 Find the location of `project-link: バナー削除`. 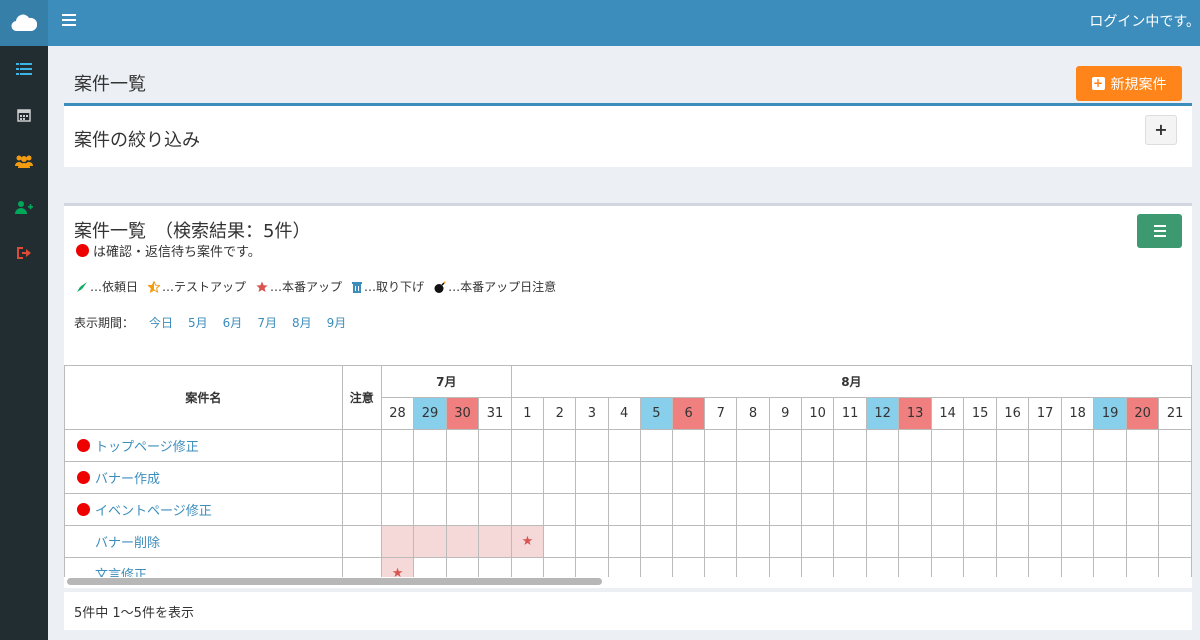

project-link: バナー削除 is located at coordinates (209, 541).